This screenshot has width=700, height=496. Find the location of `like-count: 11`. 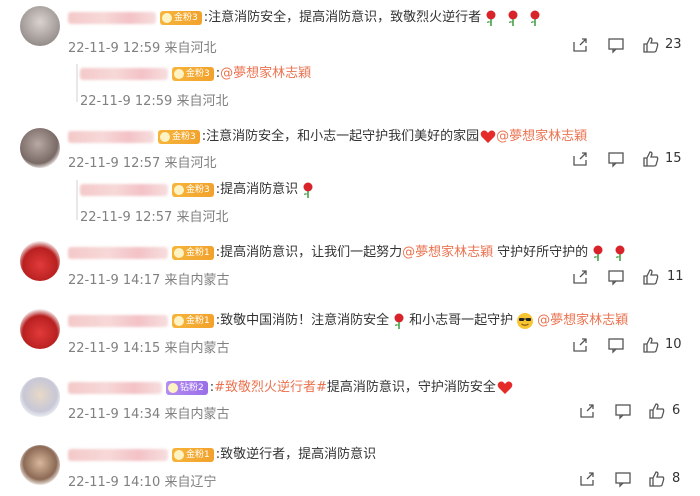

like-count: 11 is located at coordinates (675, 276).